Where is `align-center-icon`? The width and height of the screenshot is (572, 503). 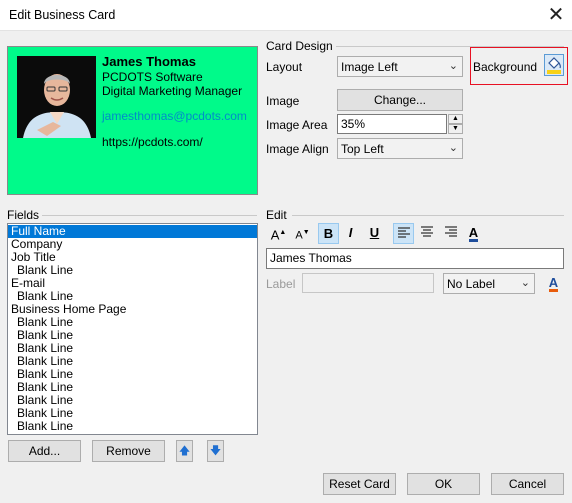
align-center-icon is located at coordinates (426, 233).